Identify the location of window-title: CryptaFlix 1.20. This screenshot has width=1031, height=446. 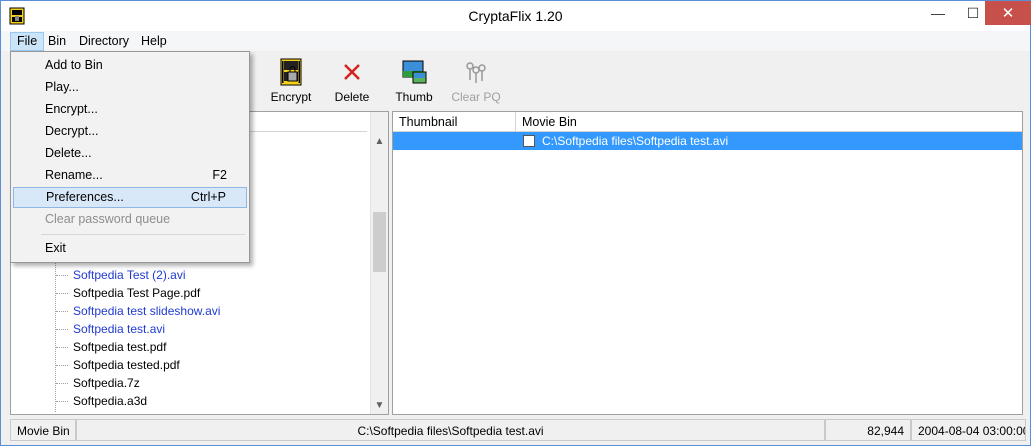
(515, 16).